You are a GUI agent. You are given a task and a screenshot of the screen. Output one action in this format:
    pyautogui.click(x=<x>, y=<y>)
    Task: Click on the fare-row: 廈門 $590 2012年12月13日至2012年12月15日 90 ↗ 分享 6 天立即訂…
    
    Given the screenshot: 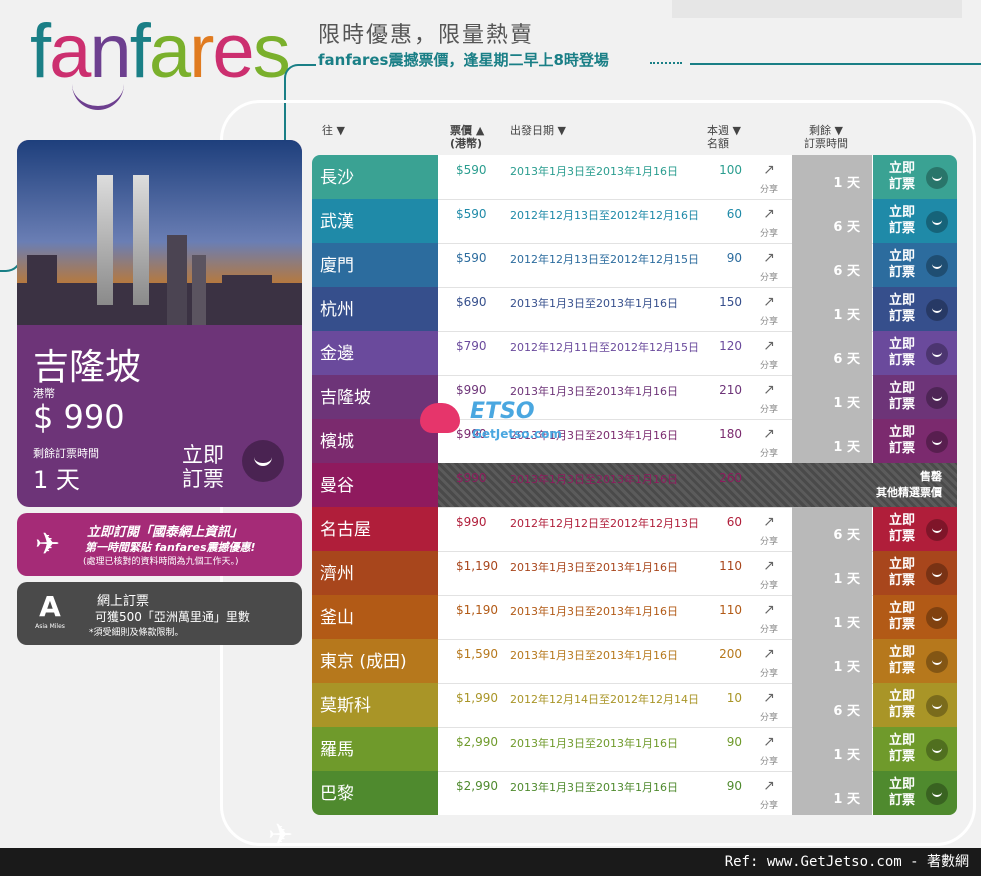 What is the action you would take?
    pyautogui.click(x=634, y=265)
    